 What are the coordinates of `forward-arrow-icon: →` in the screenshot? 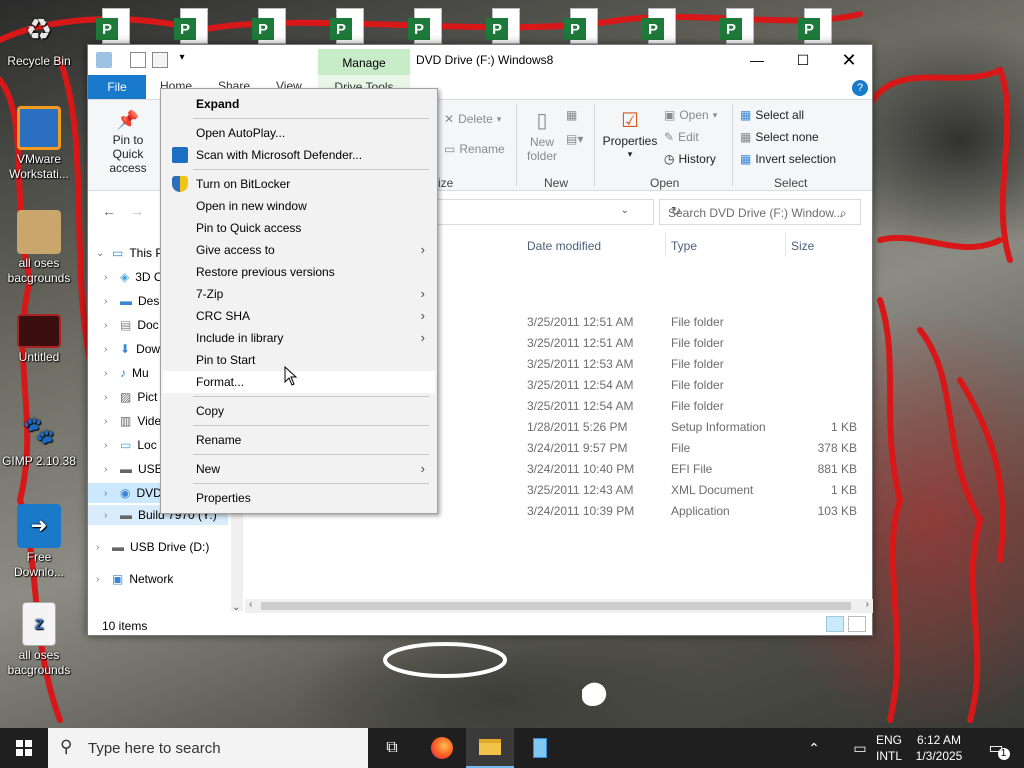 It's located at (137, 211).